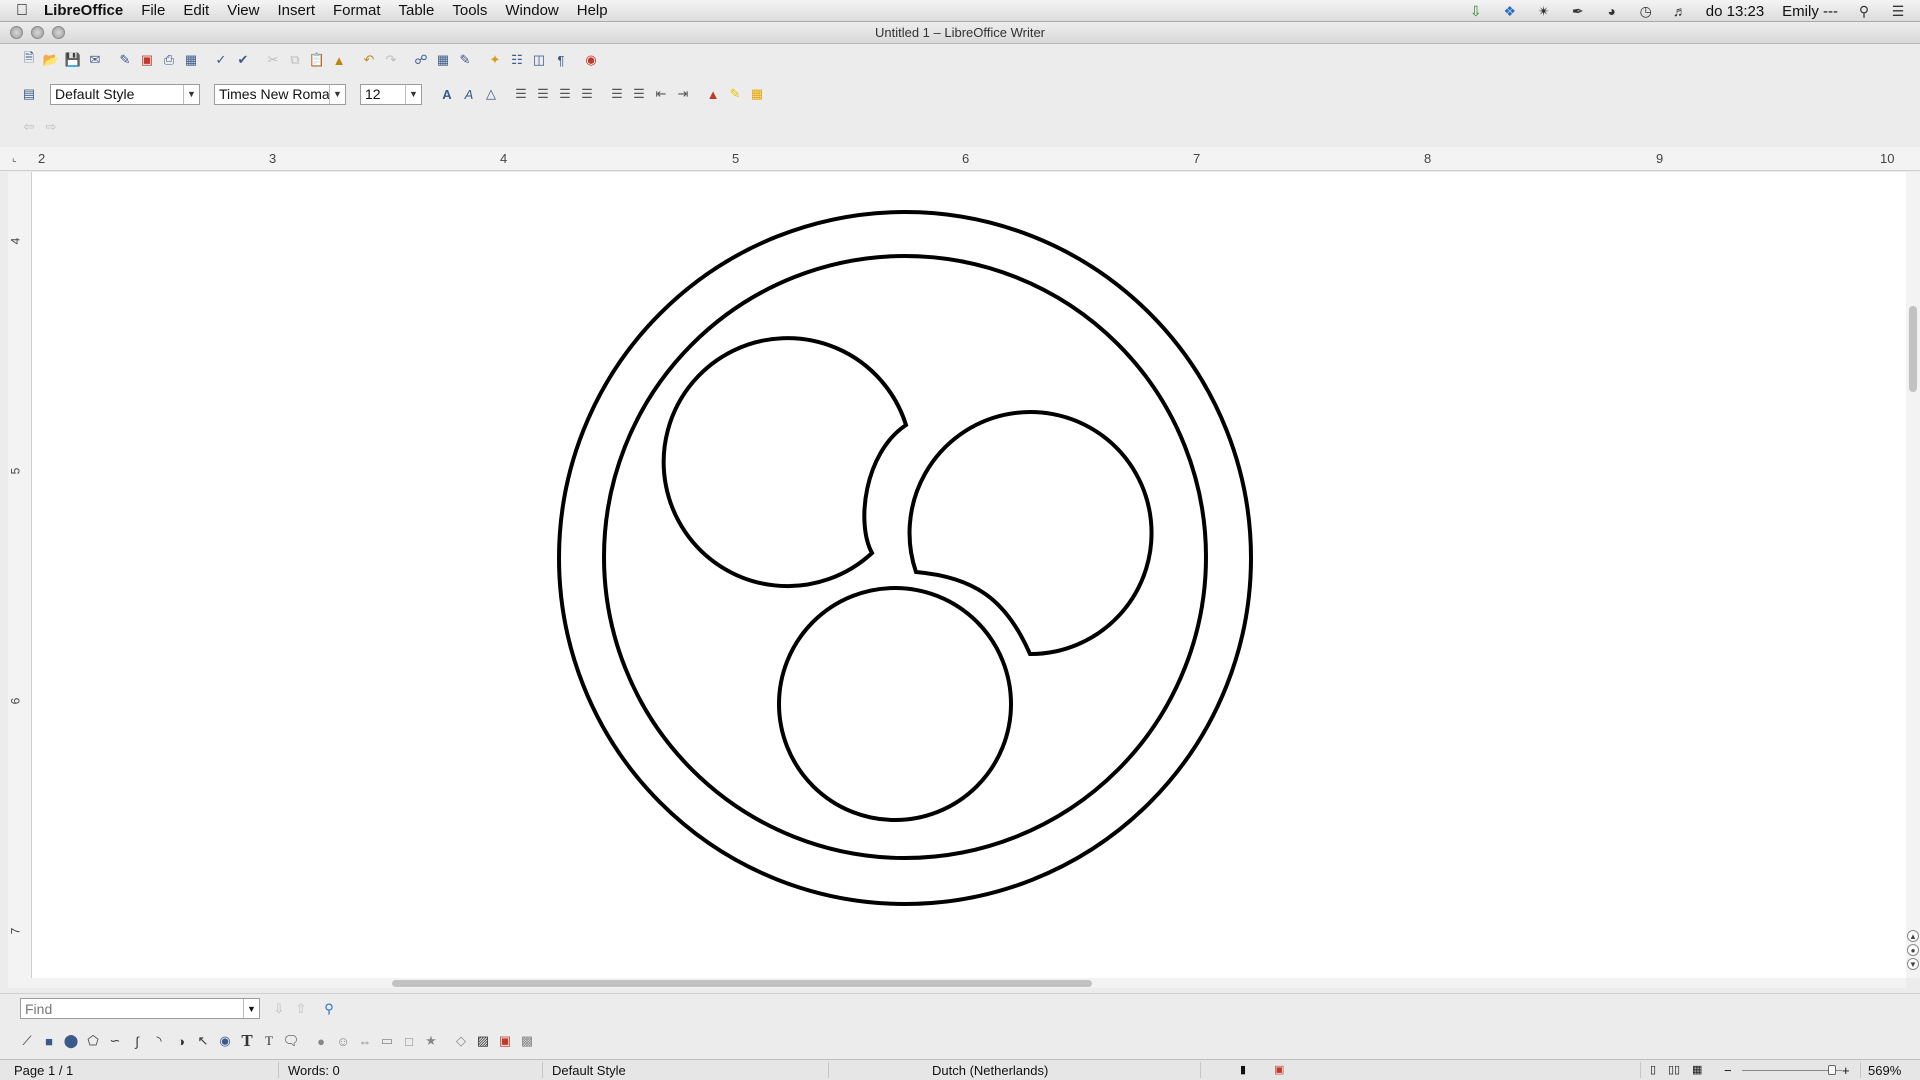 The height and width of the screenshot is (1080, 1920). I want to click on email-icon: ✉, so click(95, 60).